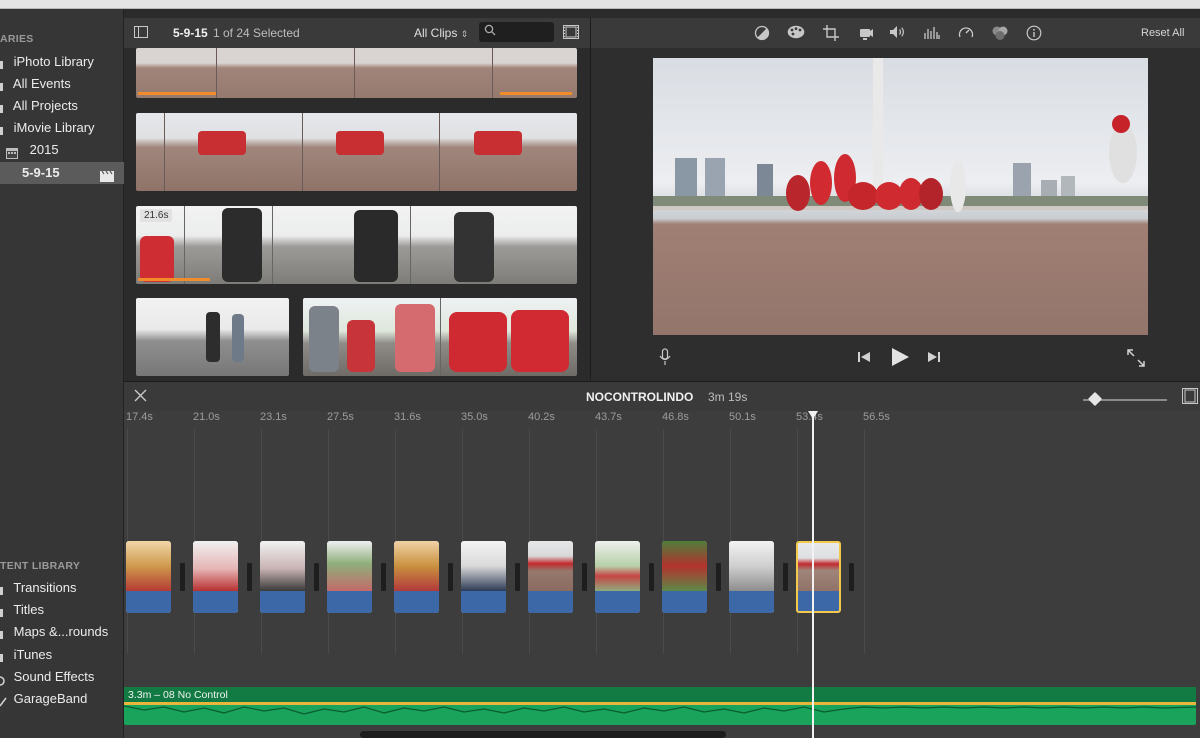 The image size is (1200, 738). I want to click on skip-back-icon, so click(864, 358).